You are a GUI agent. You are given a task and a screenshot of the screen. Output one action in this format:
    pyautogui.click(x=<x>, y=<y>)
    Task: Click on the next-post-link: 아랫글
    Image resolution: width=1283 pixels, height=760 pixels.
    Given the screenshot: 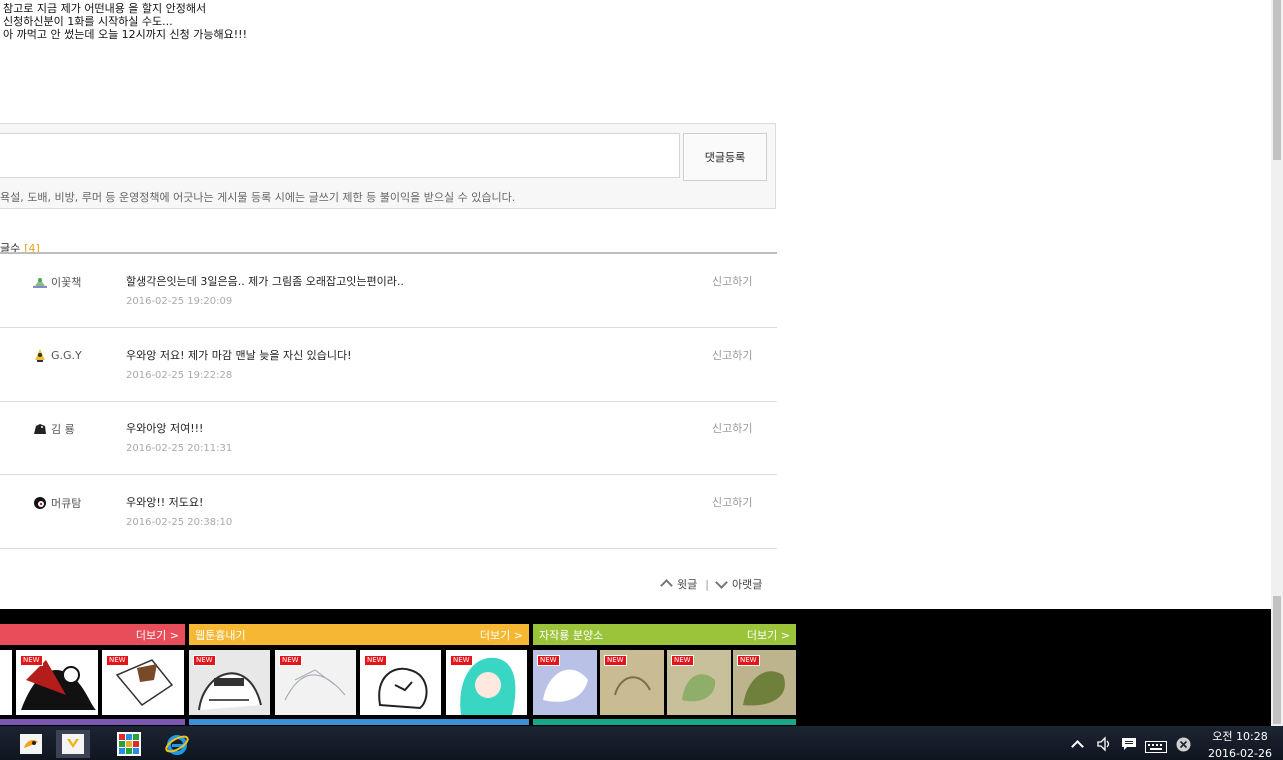 What is the action you would take?
    pyautogui.click(x=739, y=584)
    